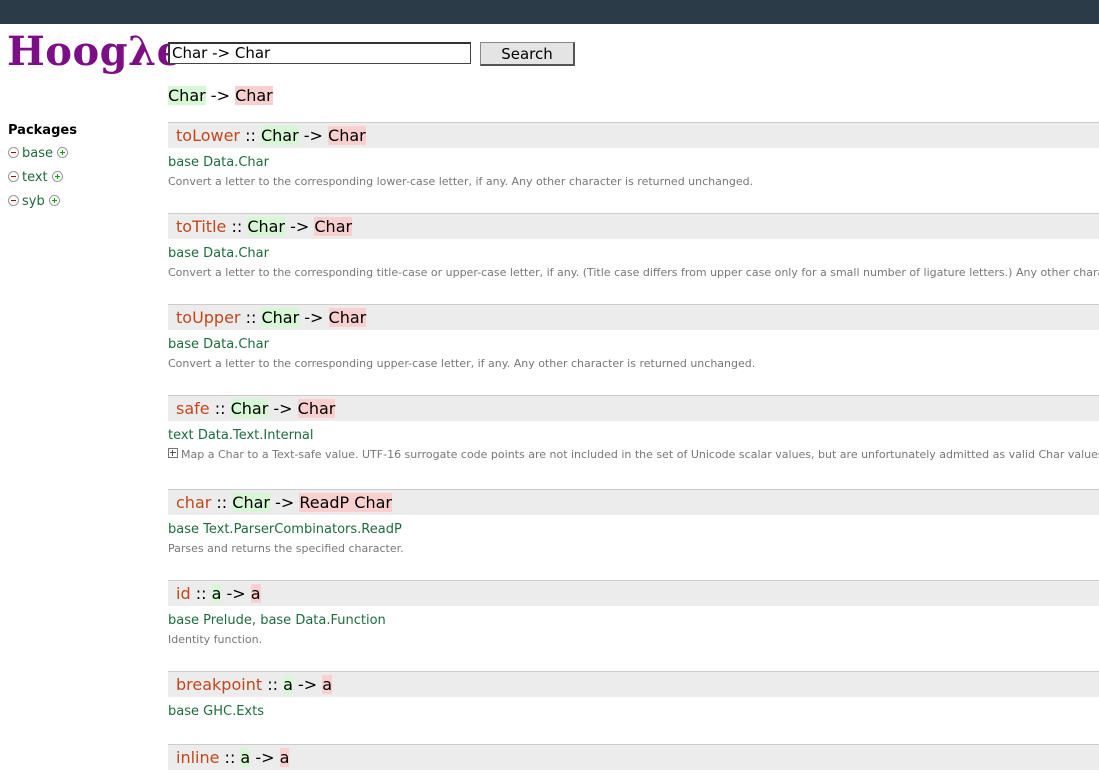 The image size is (1099, 774). I want to click on module-link: Text.ParserCombinators.ReadP, so click(302, 529).